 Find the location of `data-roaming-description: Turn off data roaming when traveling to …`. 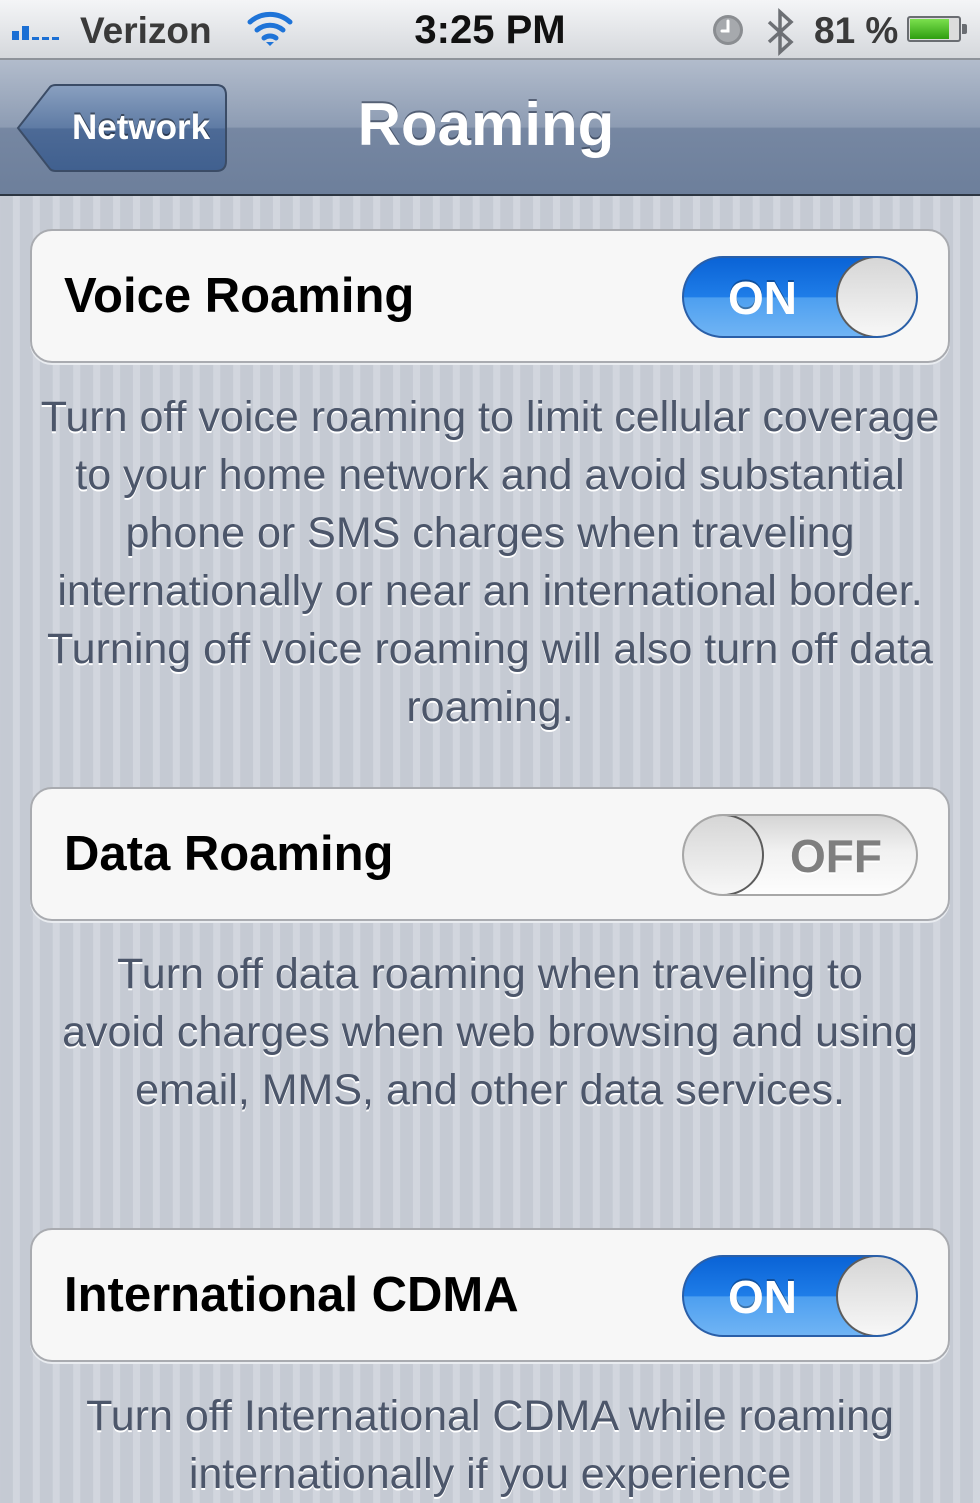

data-roaming-description: Turn off data roaming when traveling to … is located at coordinates (490, 1032).